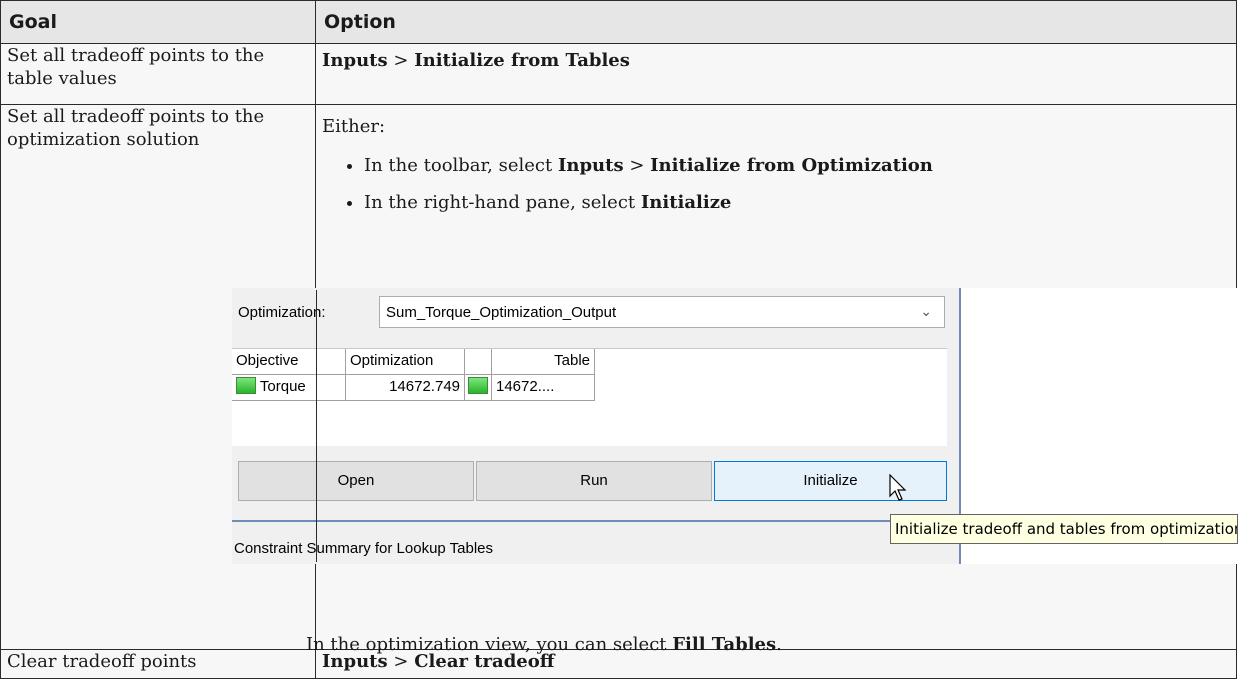 Image resolution: width=1238 pixels, height=679 pixels. I want to click on grid-cell-swatch, so click(478, 388).